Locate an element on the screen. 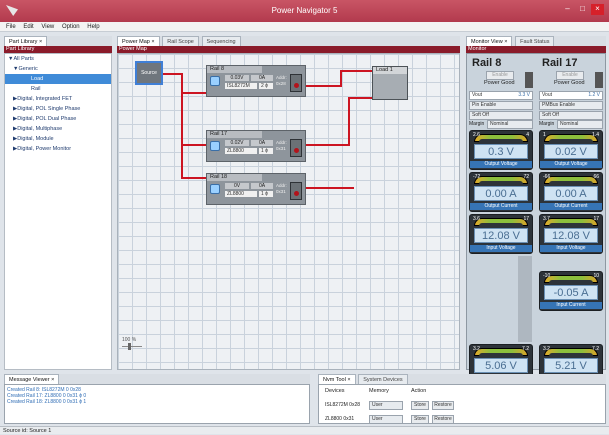 The width and height of the screenshot is (609, 435). source-block: Source is located at coordinates (149, 73).